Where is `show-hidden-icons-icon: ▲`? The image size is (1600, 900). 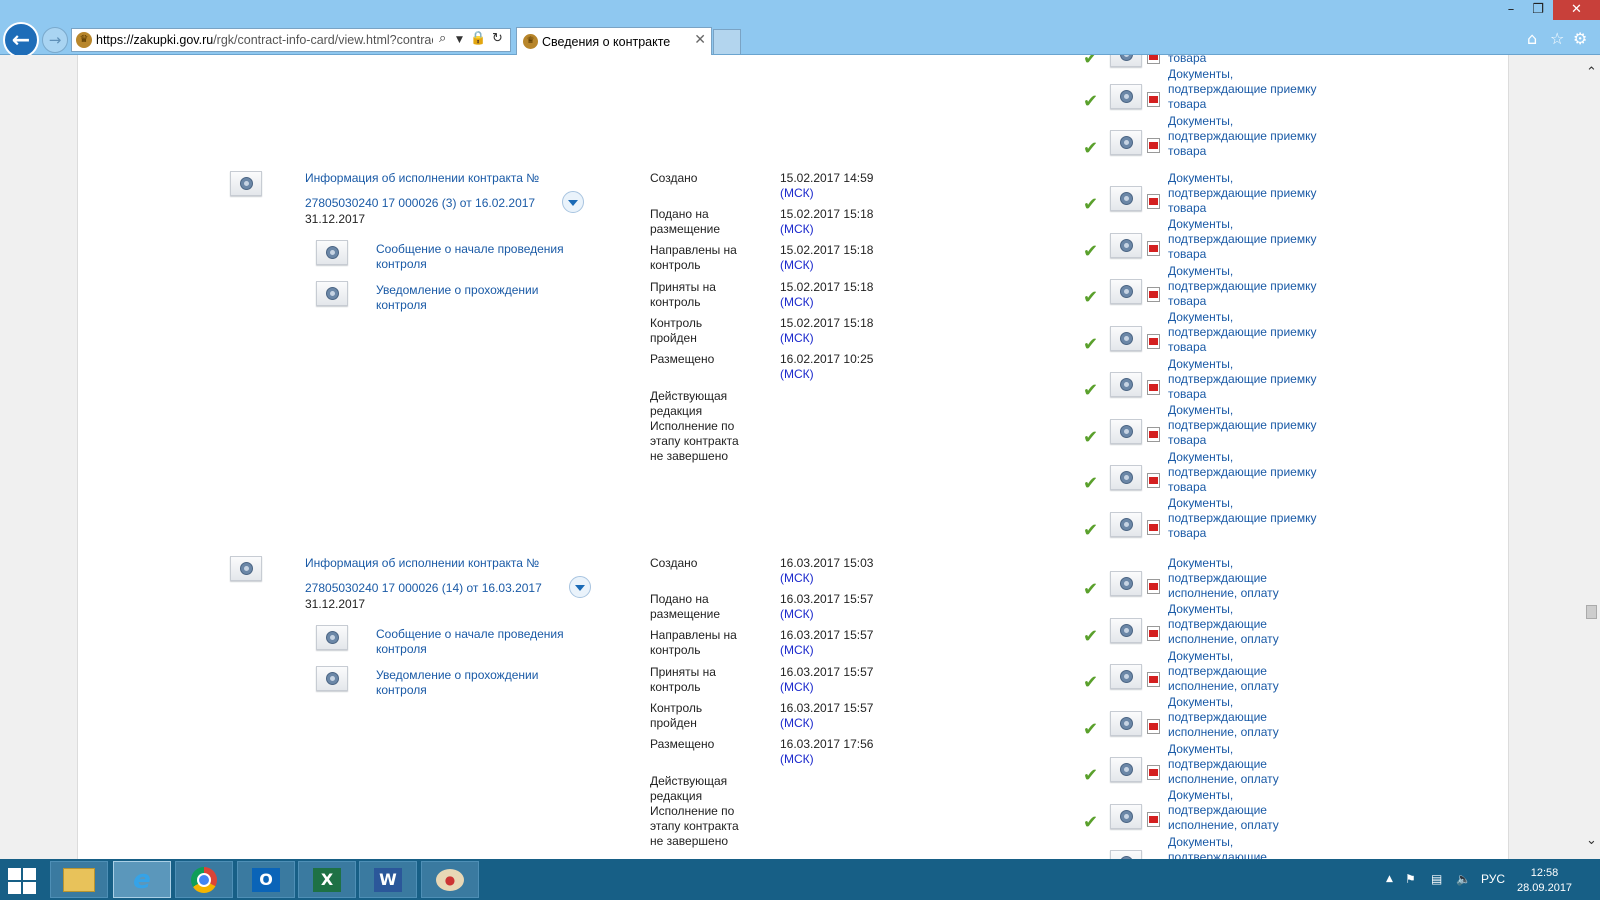 show-hidden-icons-icon: ▲ is located at coordinates (1389, 879).